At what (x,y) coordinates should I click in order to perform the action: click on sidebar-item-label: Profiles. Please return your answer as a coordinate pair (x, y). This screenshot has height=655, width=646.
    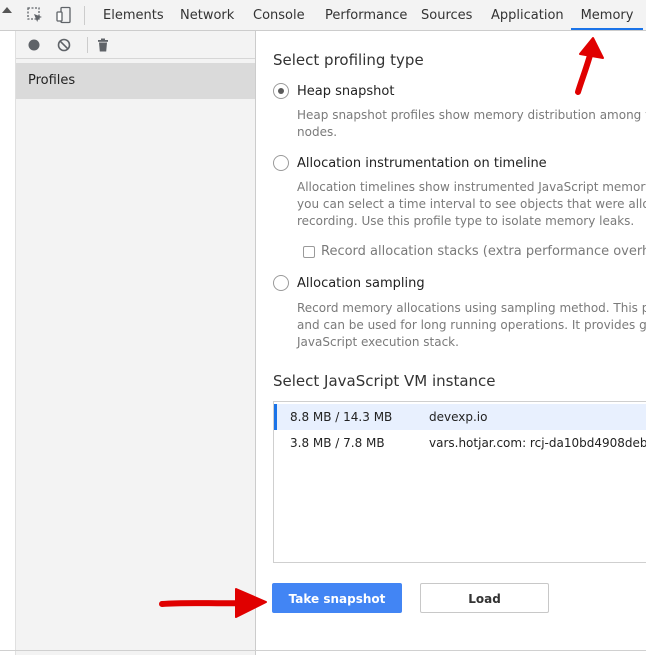
    Looking at the image, I should click on (52, 80).